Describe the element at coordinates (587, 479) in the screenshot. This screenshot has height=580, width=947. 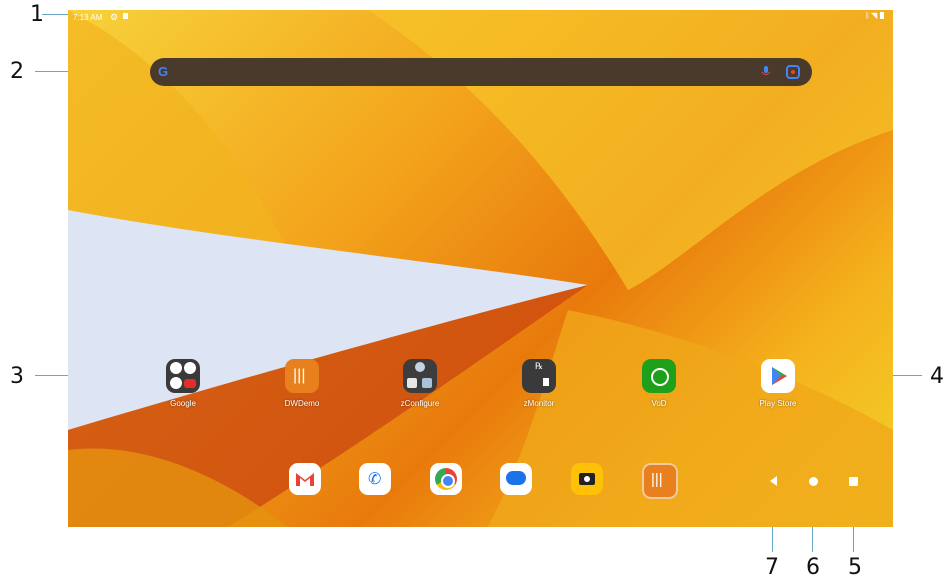
I see `camera-icon` at that location.